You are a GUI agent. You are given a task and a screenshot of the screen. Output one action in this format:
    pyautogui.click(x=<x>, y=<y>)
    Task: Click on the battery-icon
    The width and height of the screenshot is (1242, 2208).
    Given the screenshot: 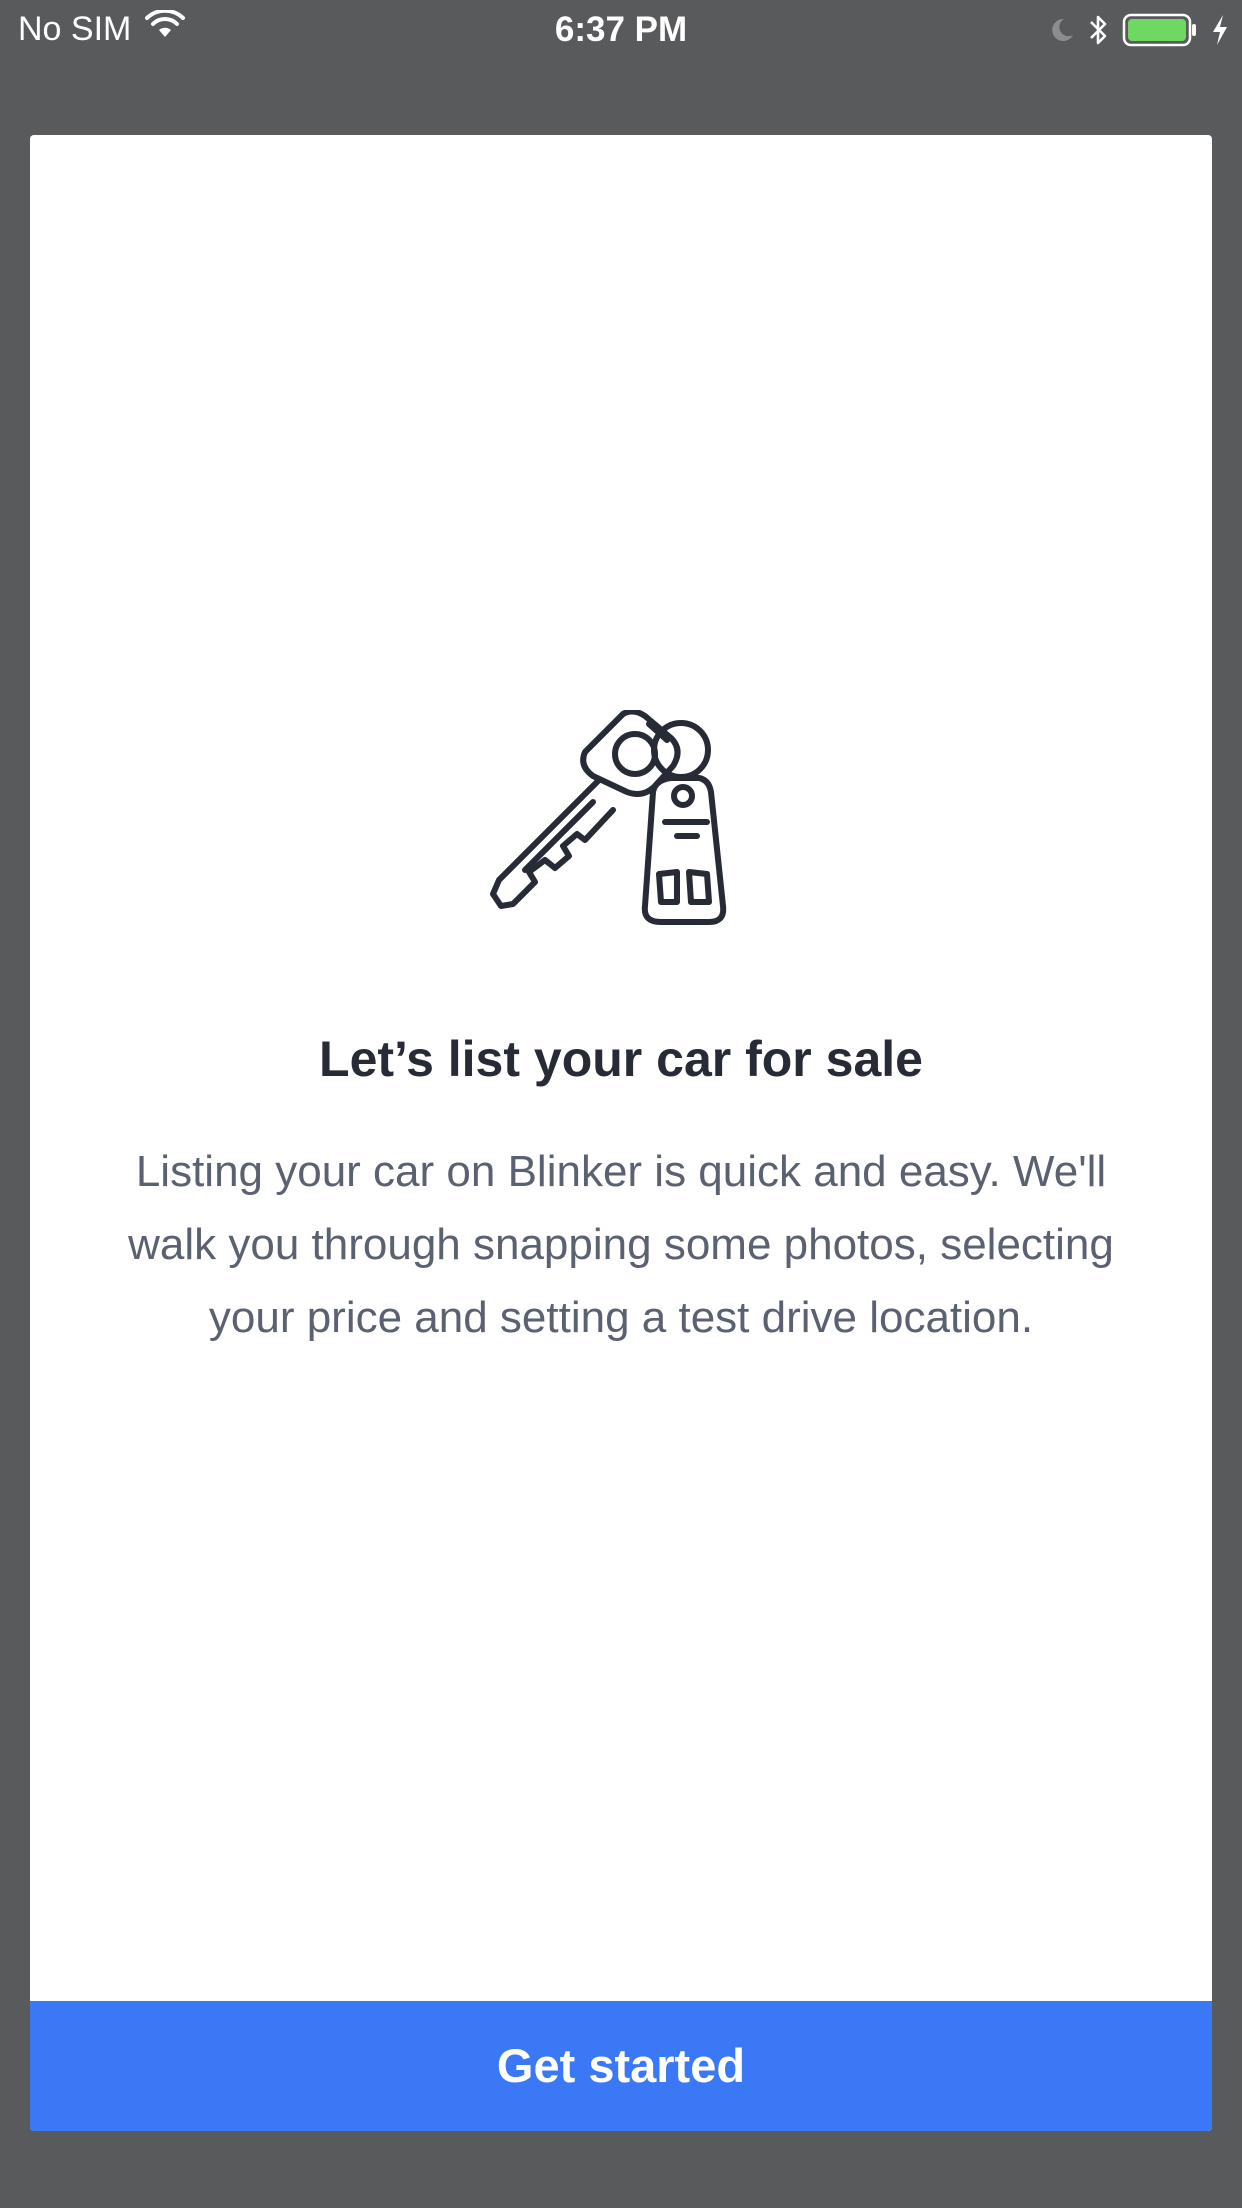 What is the action you would take?
    pyautogui.click(x=1160, y=32)
    